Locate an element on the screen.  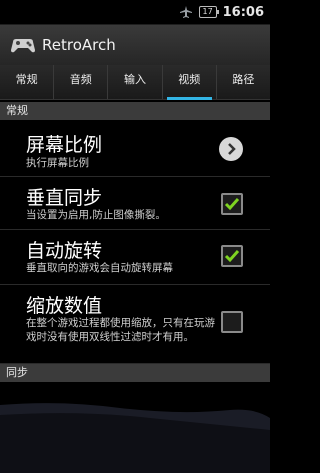
scaling-checkbox is located at coordinates (232, 322).